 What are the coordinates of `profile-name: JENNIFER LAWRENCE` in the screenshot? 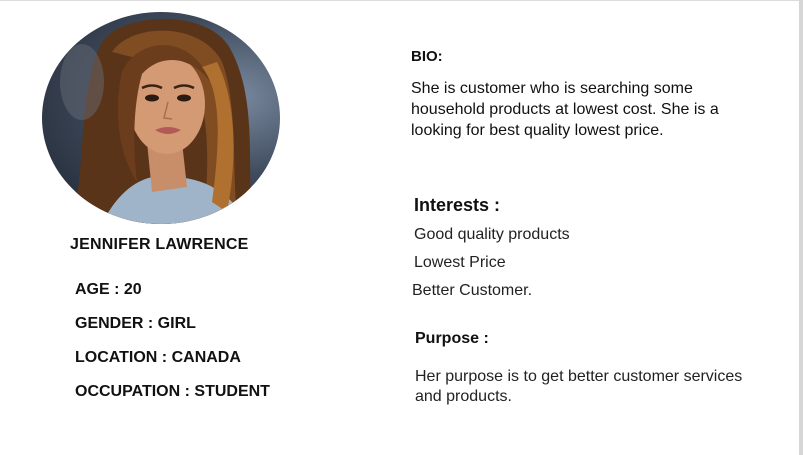 It's located at (159, 244).